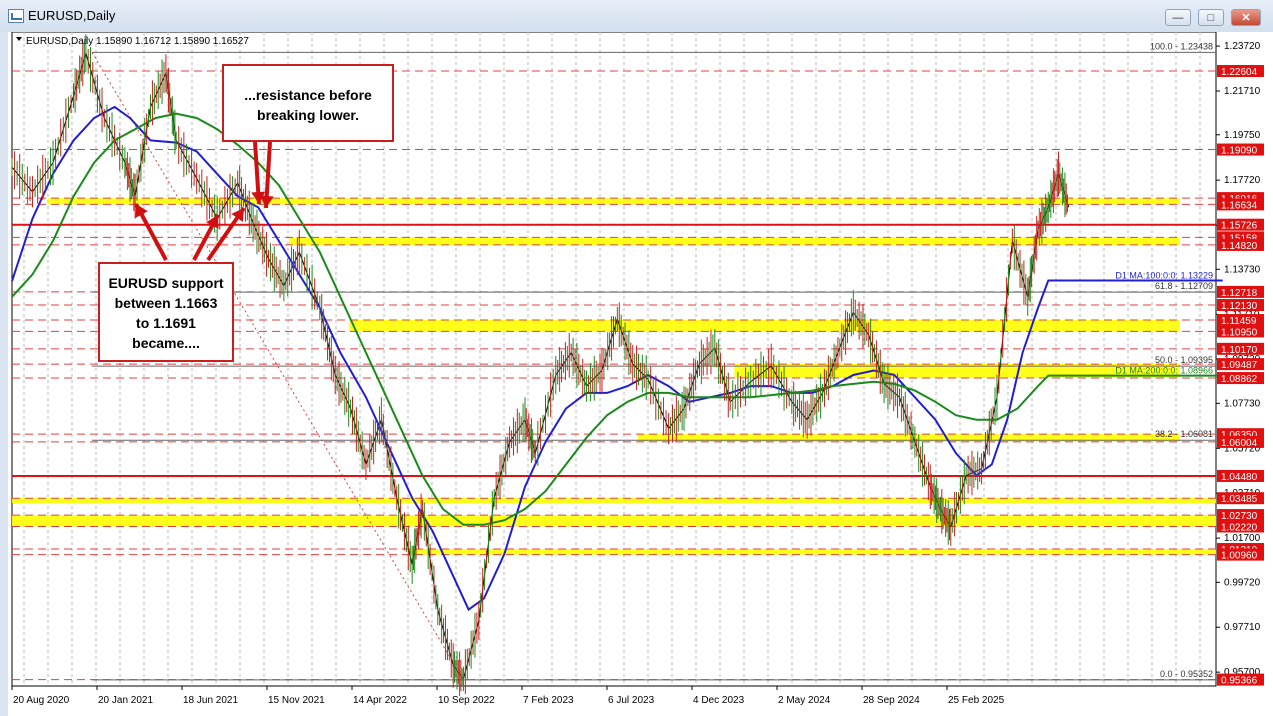 Image resolution: width=1273 pixels, height=716 pixels. Describe the element at coordinates (1184, 286) in the screenshot. I see `fib-level-label: 61.8 - 1.12709` at that location.